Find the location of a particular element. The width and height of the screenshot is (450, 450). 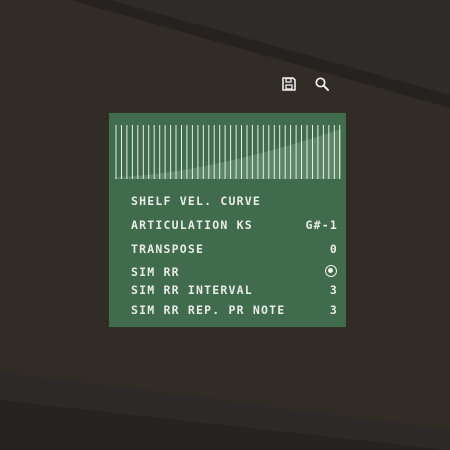

sim-rr-interval-row: SIM RR INTERVAL 3 is located at coordinates (235, 290).